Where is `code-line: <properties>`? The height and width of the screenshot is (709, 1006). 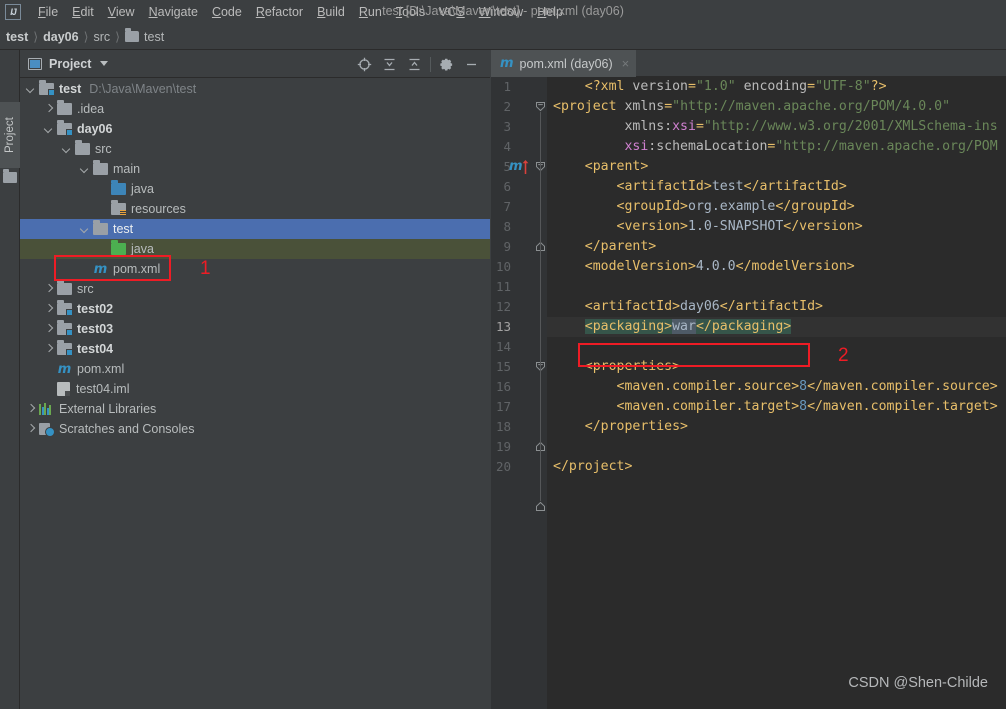
code-line: <properties> is located at coordinates (776, 367).